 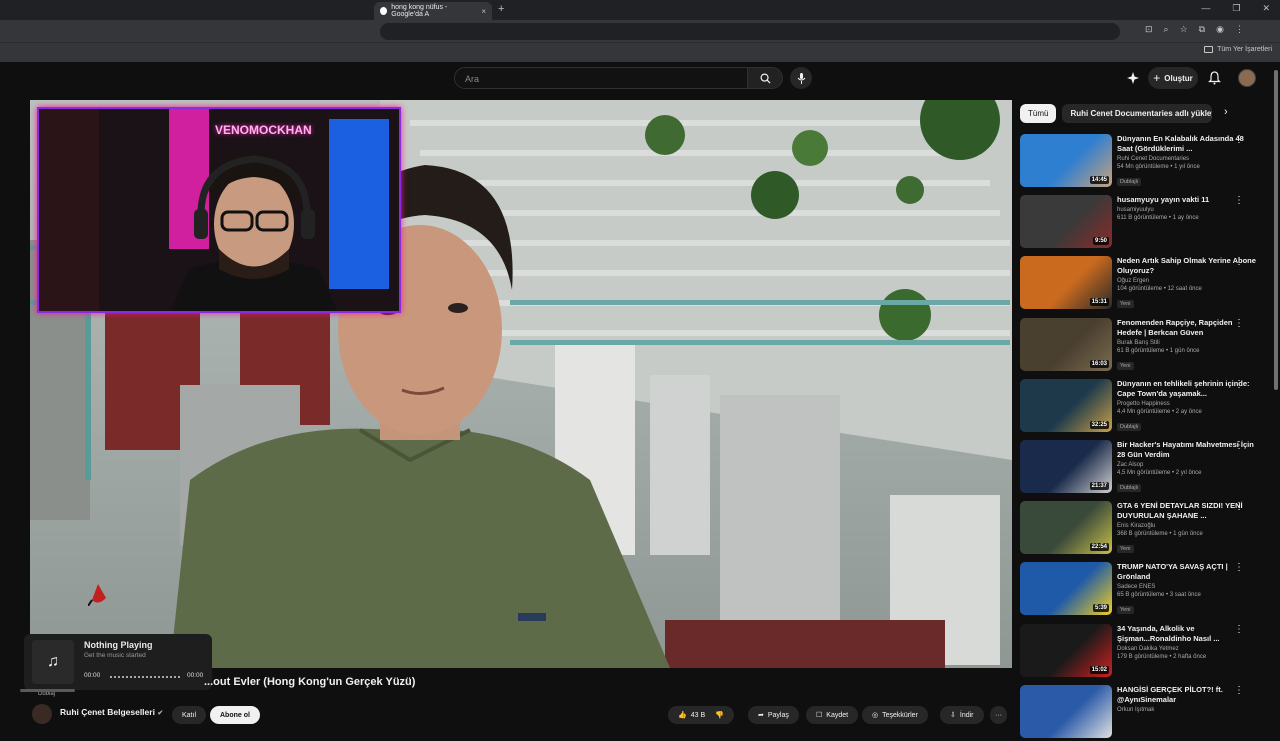 I want to click on recommendation-channel: Zac Alsop, so click(x=1187, y=465).